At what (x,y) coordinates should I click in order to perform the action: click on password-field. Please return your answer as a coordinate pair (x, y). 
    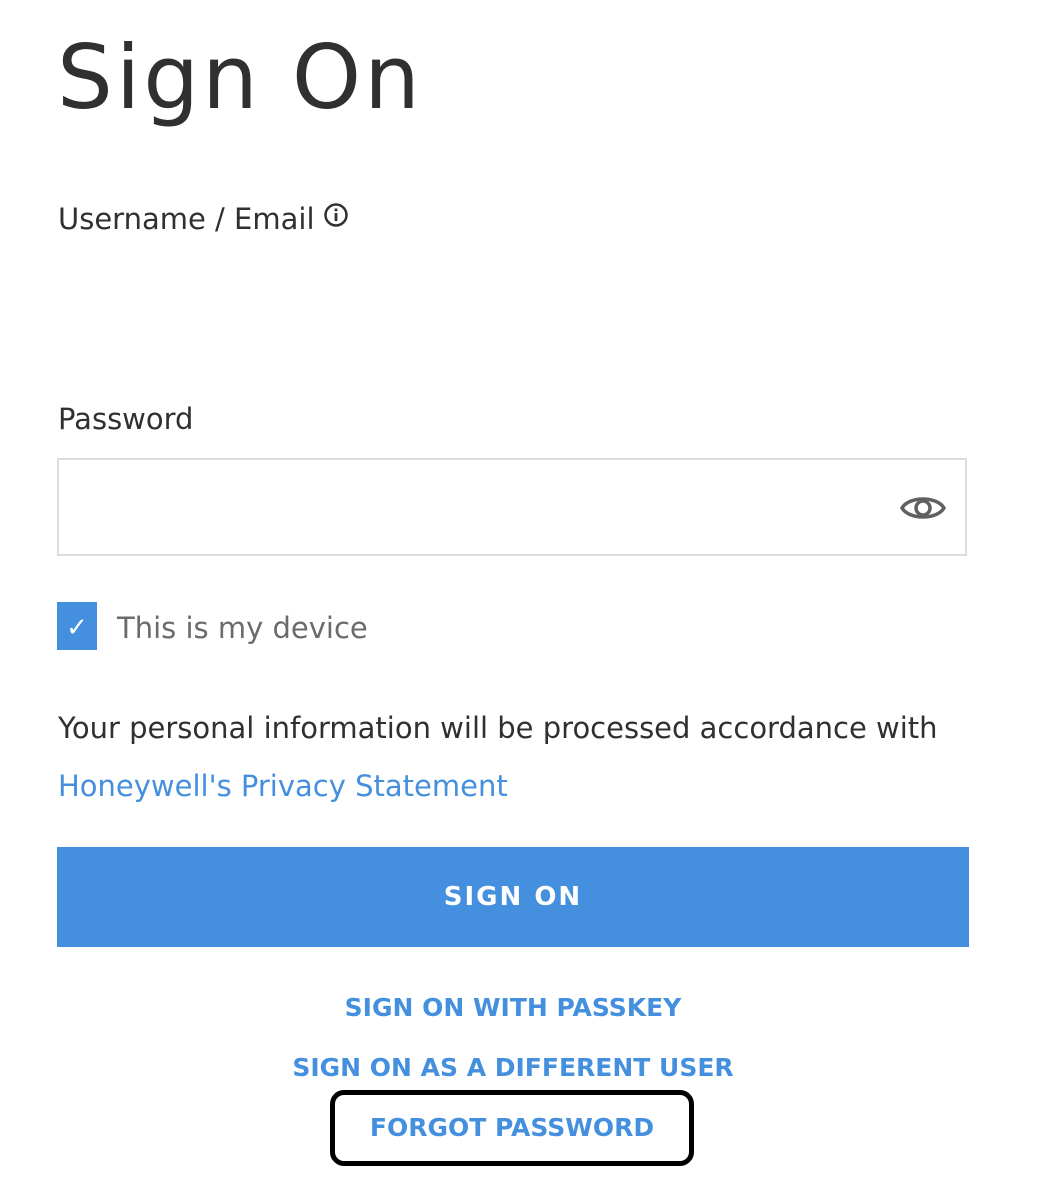
    Looking at the image, I should click on (512, 507).